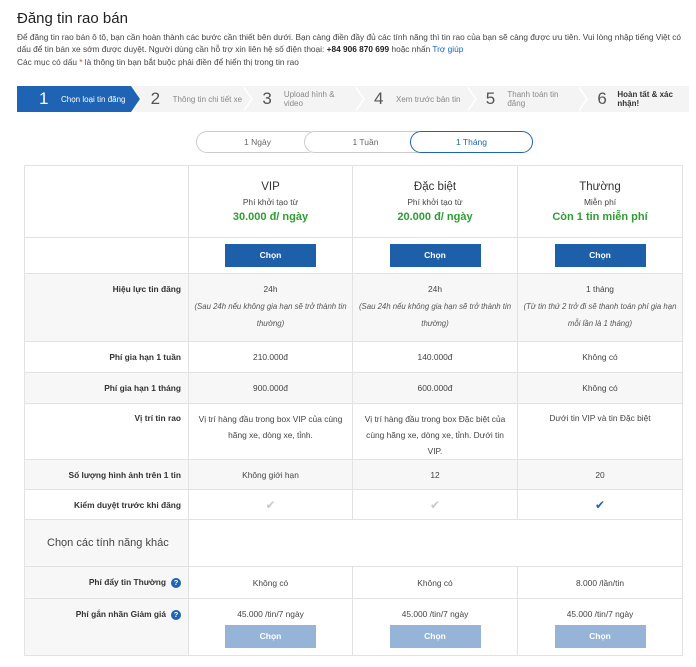 This screenshot has height=667, width=696. I want to click on row-value: 20, so click(600, 474).